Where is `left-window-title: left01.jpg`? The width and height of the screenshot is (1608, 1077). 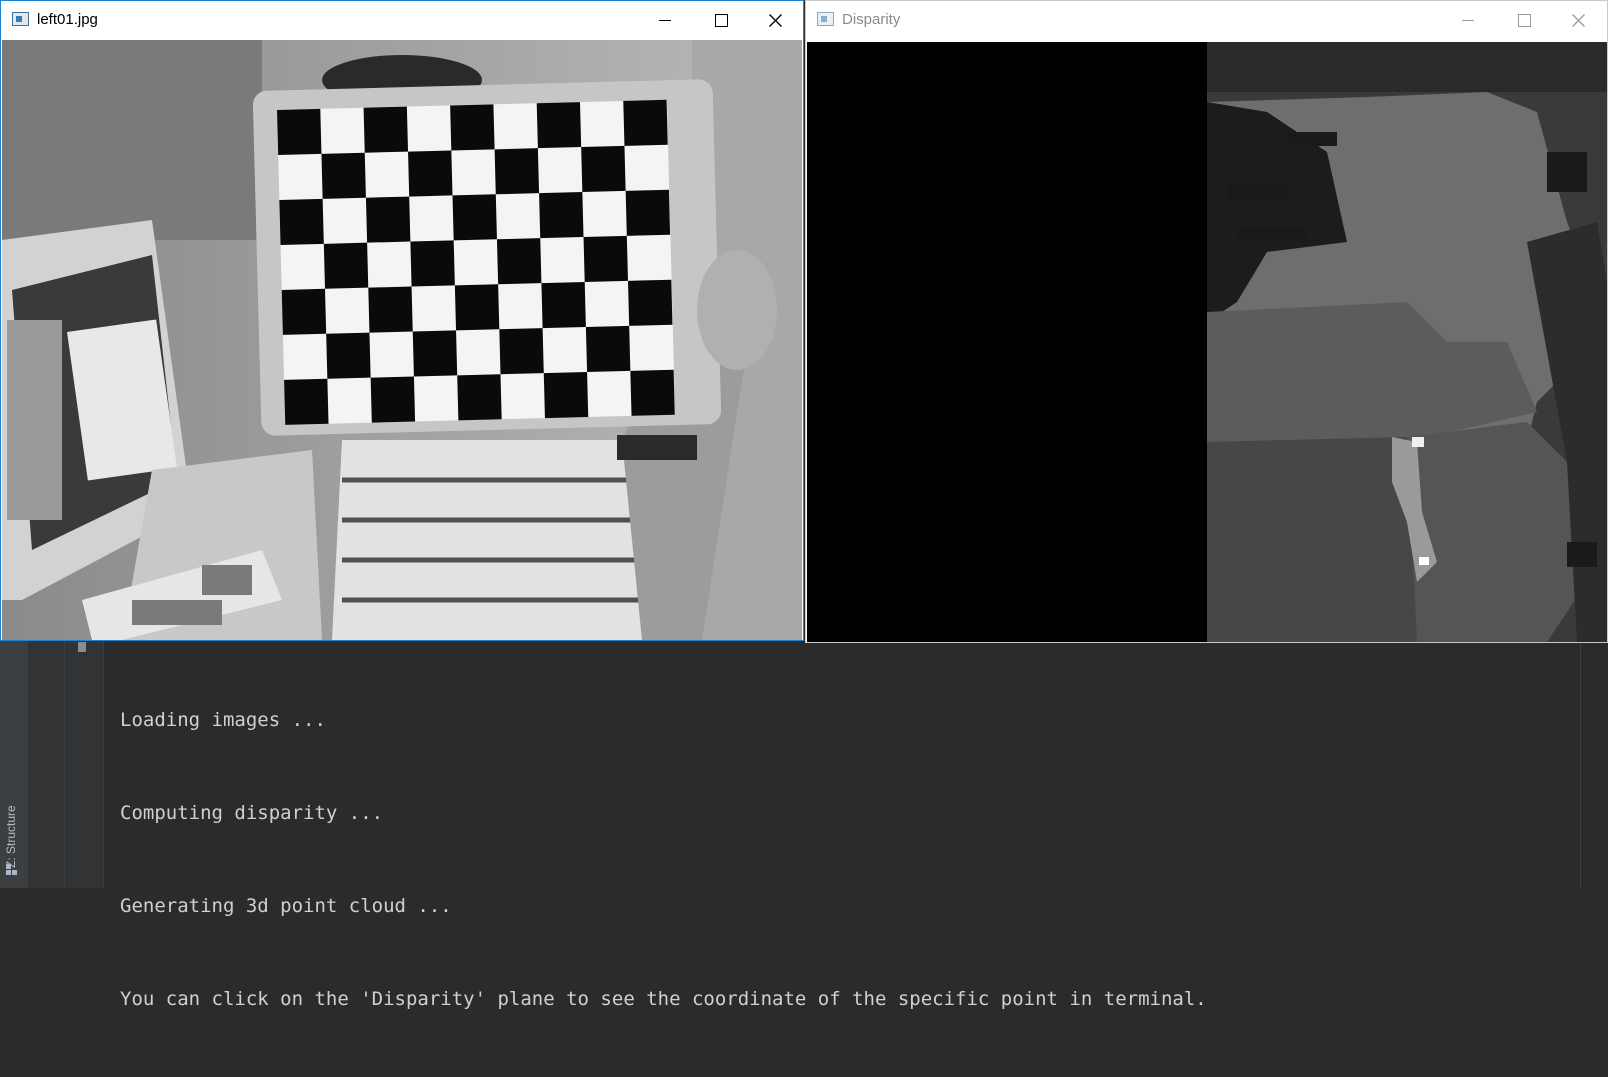
left-window-title: left01.jpg is located at coordinates (67, 19).